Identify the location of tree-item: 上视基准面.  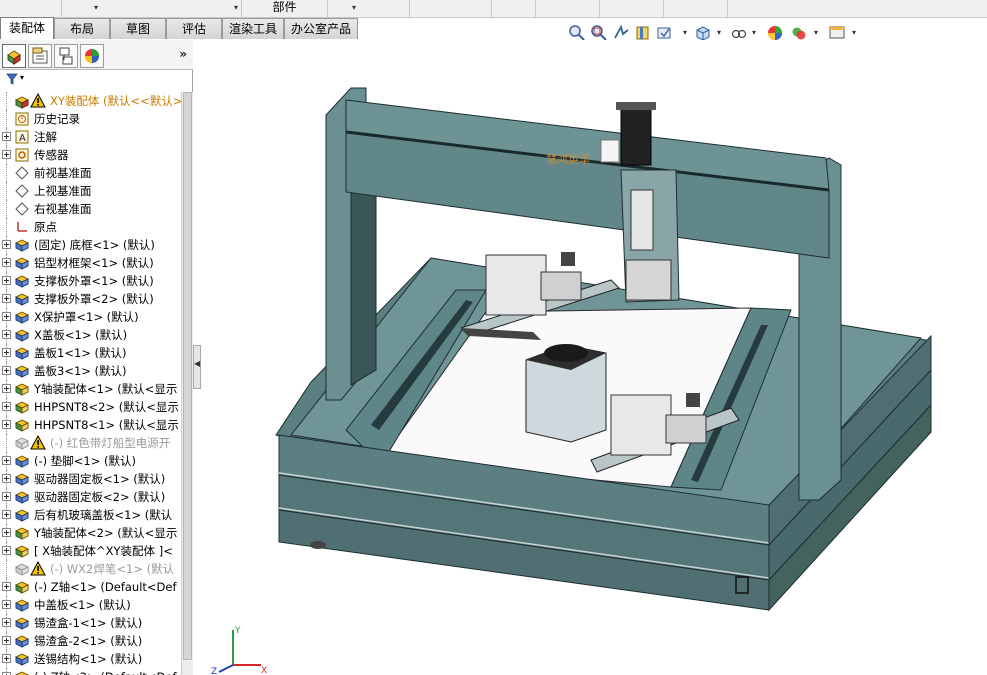
(90, 191).